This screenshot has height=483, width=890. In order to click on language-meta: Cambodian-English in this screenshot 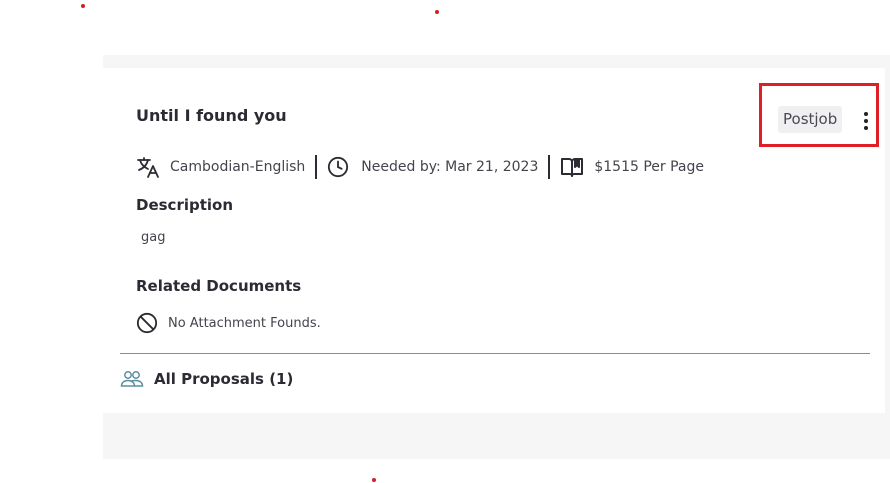, I will do `click(220, 167)`.